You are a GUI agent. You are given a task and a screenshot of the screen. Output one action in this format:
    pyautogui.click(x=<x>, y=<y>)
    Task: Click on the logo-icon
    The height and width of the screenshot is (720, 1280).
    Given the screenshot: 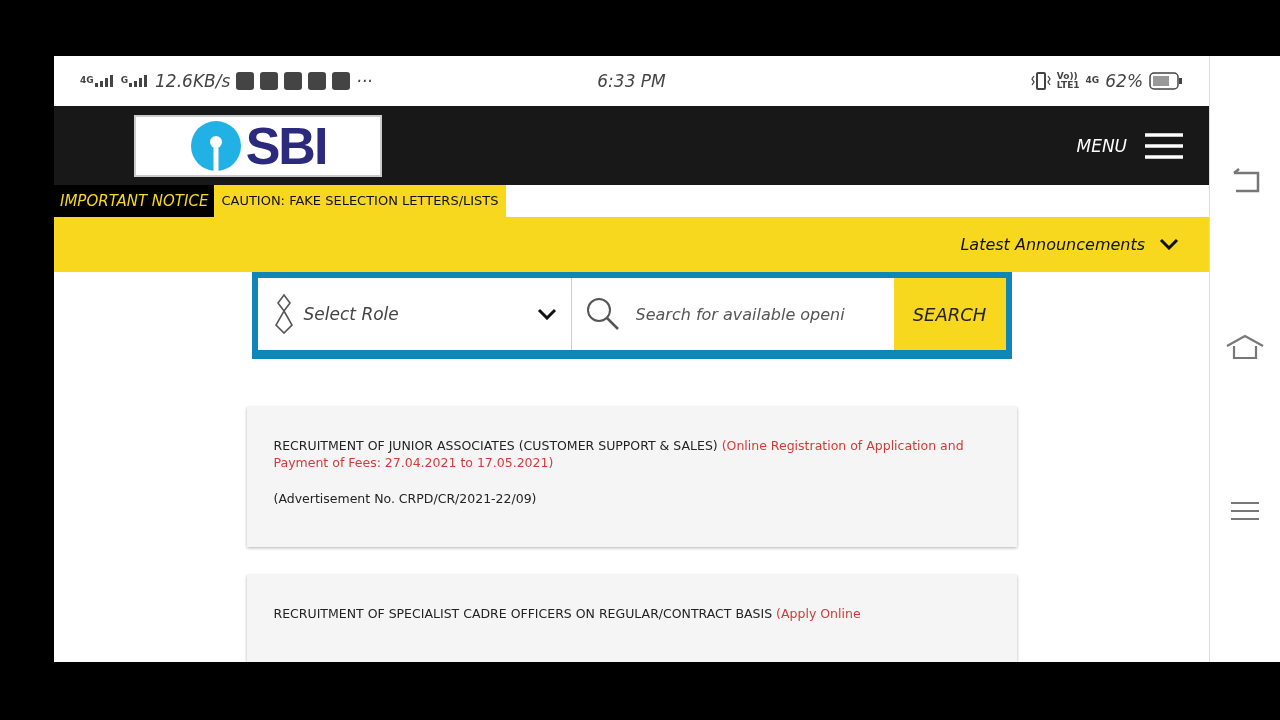 What is the action you would take?
    pyautogui.click(x=215, y=145)
    